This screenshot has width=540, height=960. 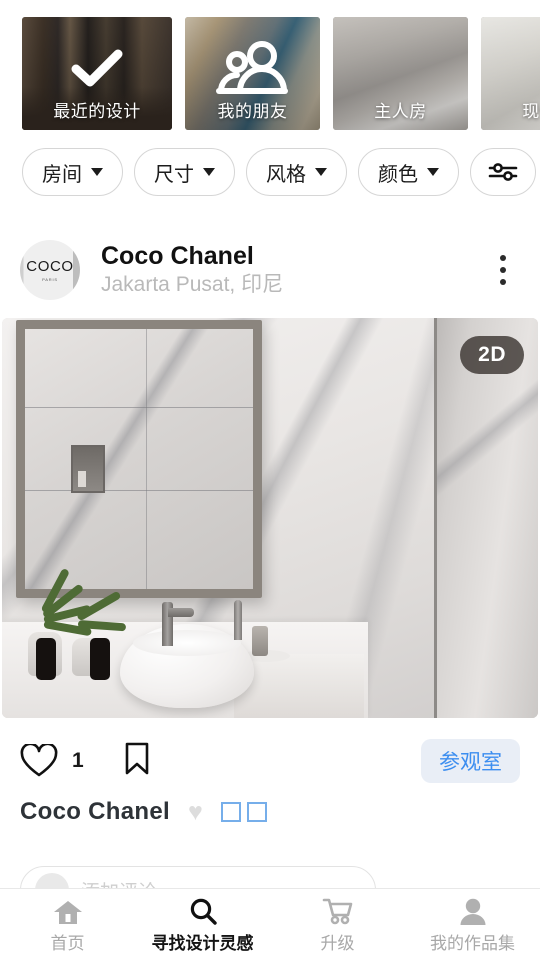 I want to click on bottom-navigation: 首页 寻找设计灵感 升级 我的作品集, so click(x=270, y=924).